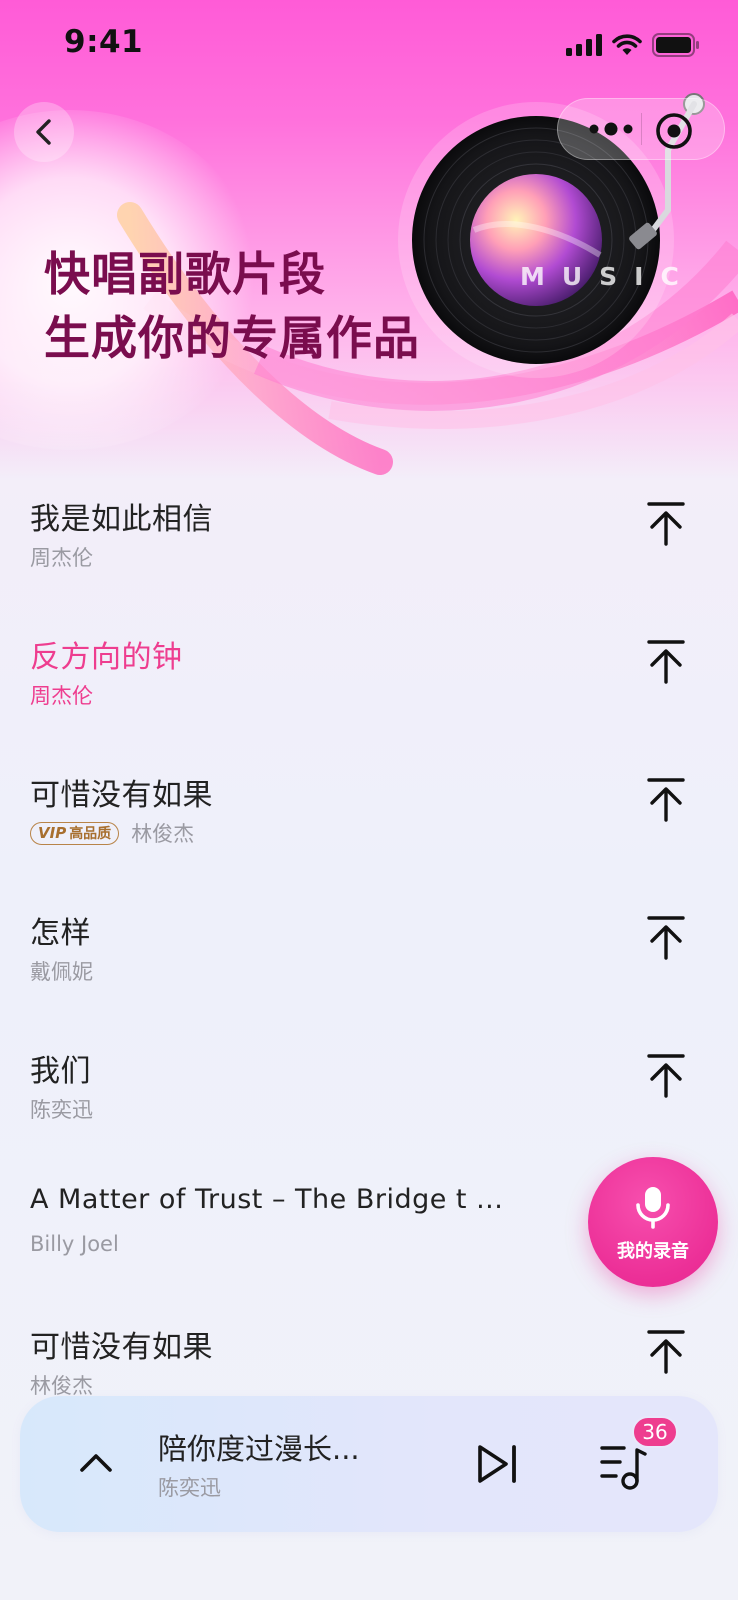 This screenshot has width=738, height=1600. I want to click on song-meta: 戴佩妮, so click(61, 971).